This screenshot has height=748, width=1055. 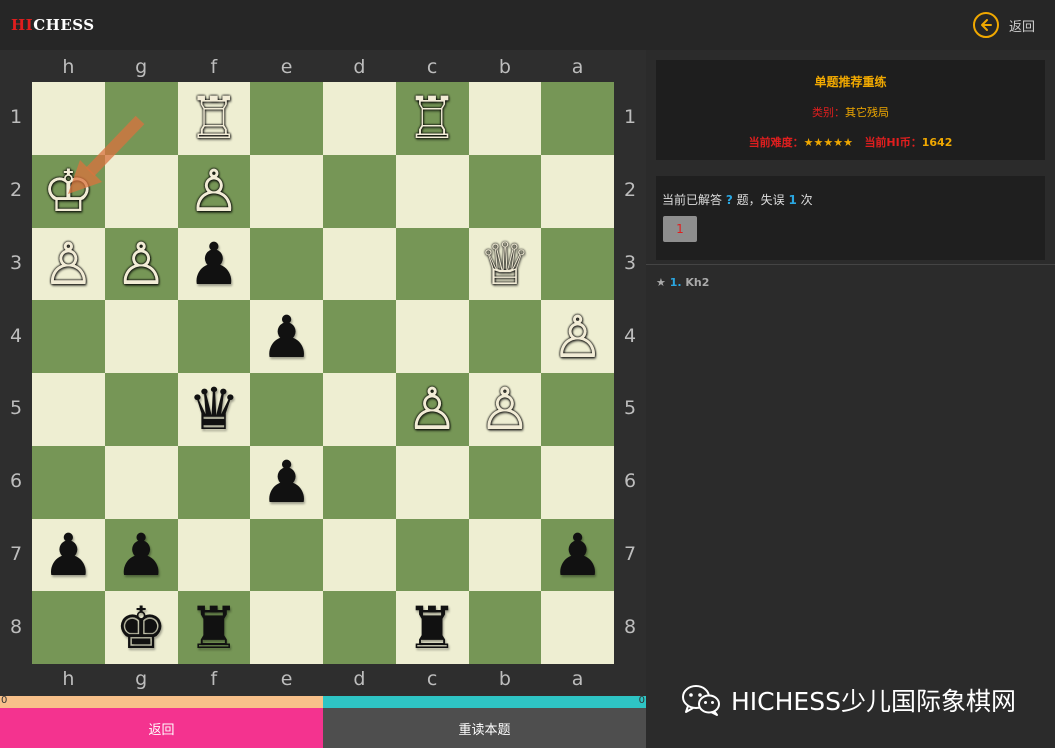 I want to click on chess-piece: ♕, so click(x=505, y=264).